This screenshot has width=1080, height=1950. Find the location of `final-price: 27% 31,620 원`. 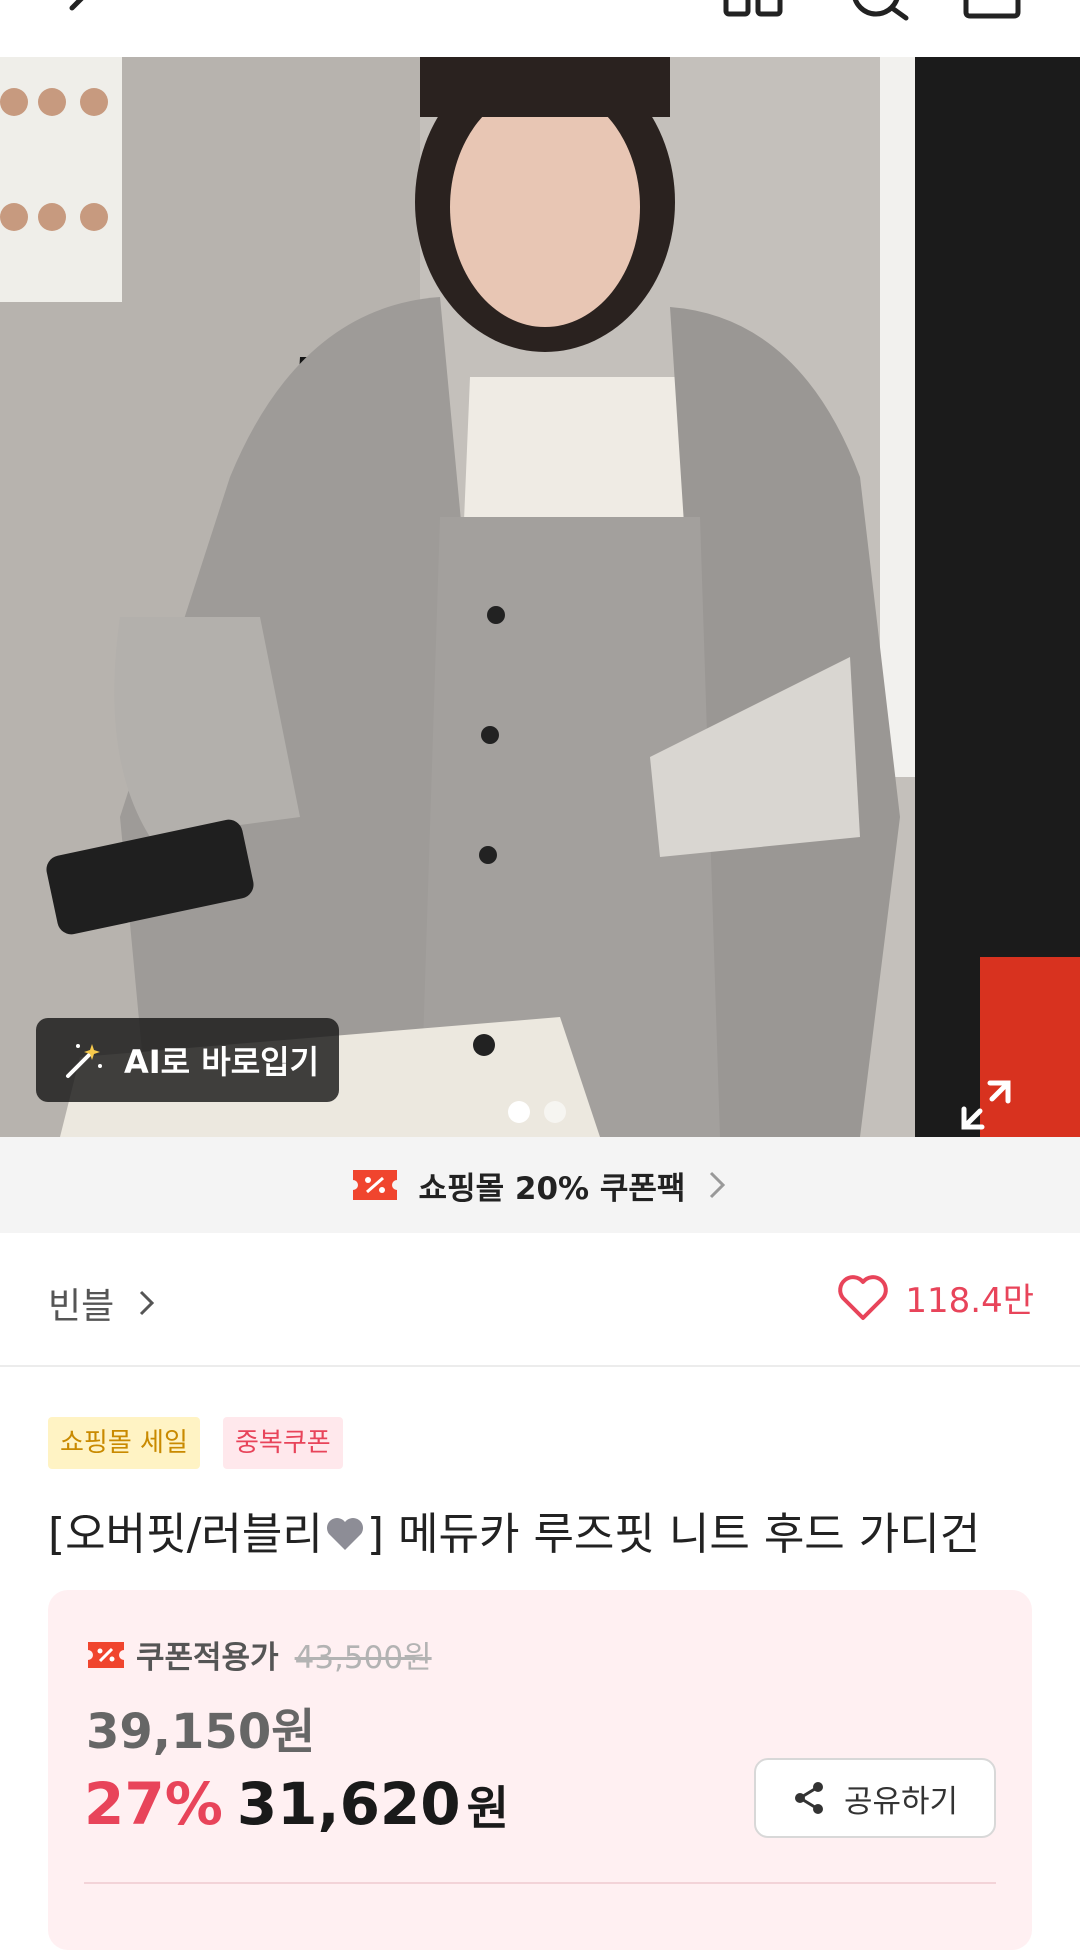

final-price: 27% 31,620 원 is located at coordinates (296, 1804).